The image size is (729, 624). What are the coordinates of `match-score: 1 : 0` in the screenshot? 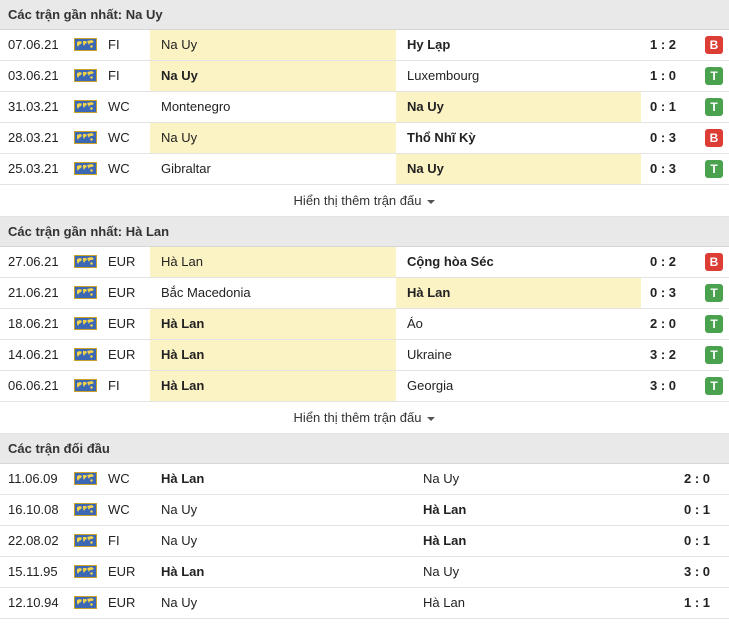 It's located at (663, 76).